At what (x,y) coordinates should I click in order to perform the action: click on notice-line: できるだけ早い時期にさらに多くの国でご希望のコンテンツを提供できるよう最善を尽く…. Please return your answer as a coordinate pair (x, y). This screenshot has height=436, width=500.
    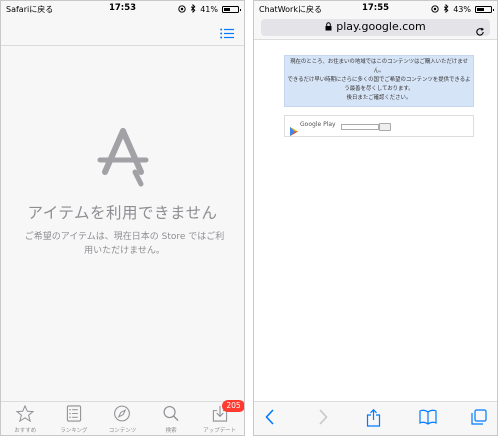
    Looking at the image, I should click on (379, 84).